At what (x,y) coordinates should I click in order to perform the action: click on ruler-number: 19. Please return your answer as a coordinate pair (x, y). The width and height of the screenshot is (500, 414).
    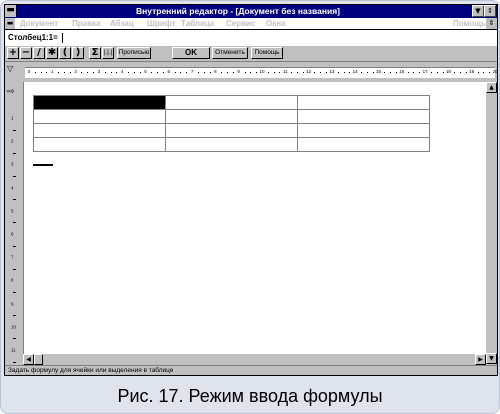
    Looking at the image, I should click on (472, 71).